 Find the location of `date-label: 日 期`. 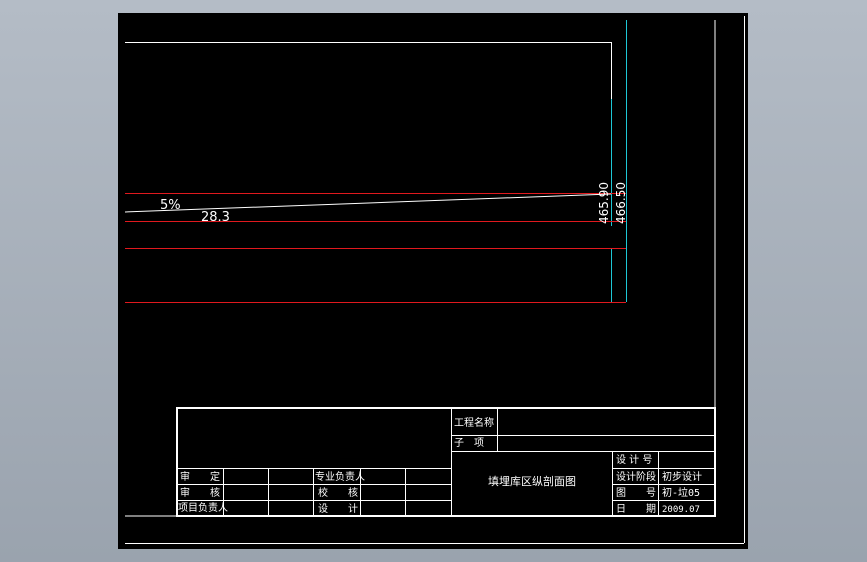

date-label: 日 期 is located at coordinates (636, 509).